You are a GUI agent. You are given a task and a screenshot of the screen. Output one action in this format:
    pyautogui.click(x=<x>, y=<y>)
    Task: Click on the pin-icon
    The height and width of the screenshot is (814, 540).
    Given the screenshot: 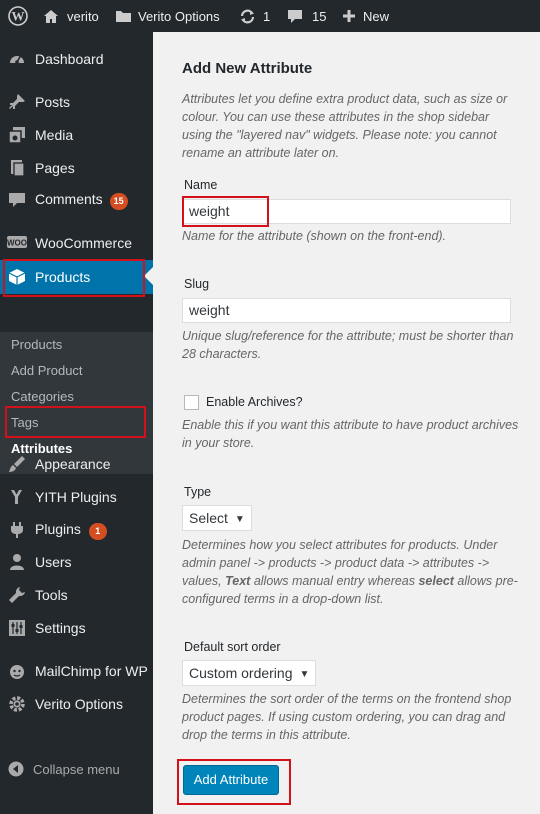 What is the action you would take?
    pyautogui.click(x=17, y=102)
    